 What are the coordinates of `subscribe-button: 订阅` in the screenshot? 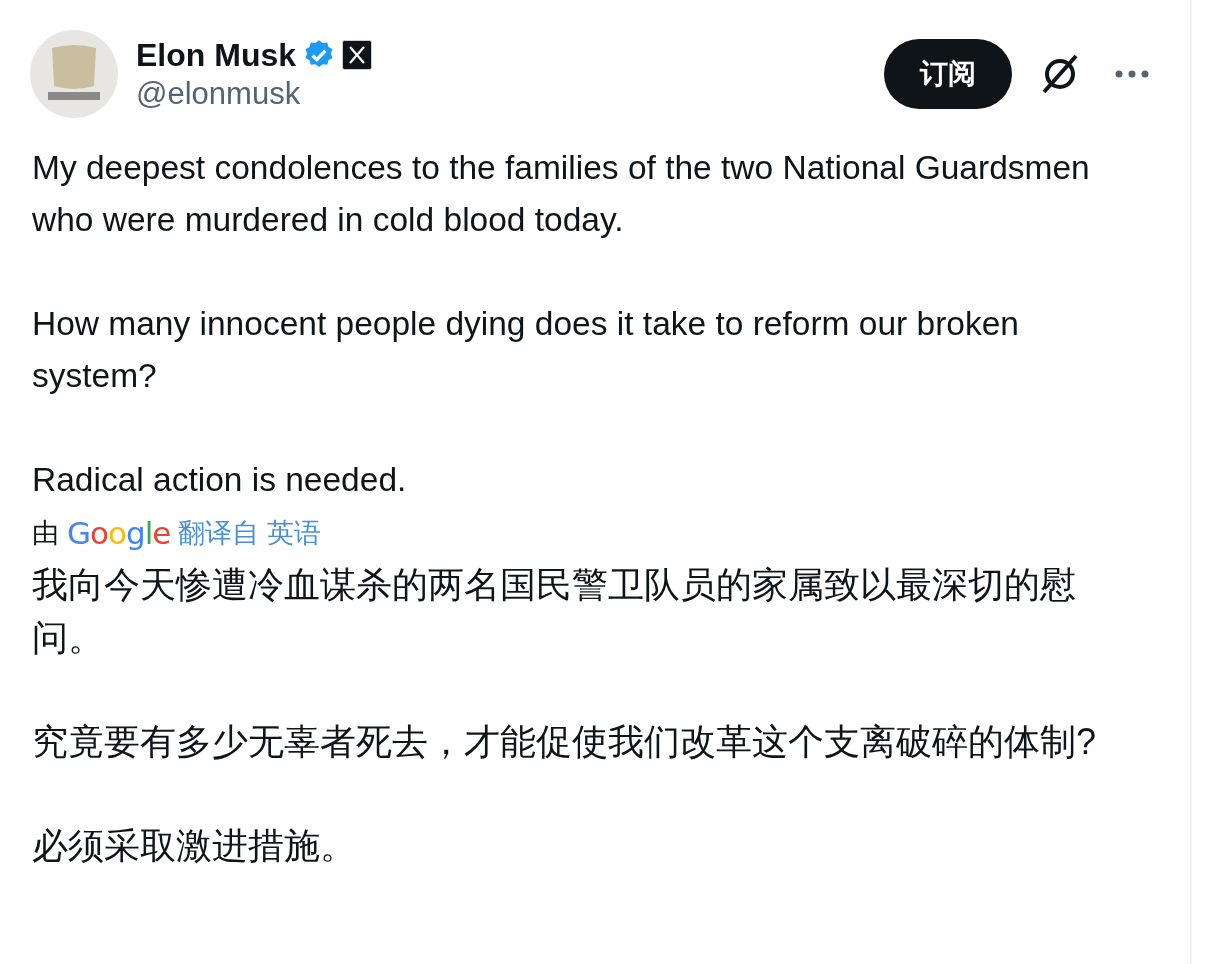 It's located at (948, 74).